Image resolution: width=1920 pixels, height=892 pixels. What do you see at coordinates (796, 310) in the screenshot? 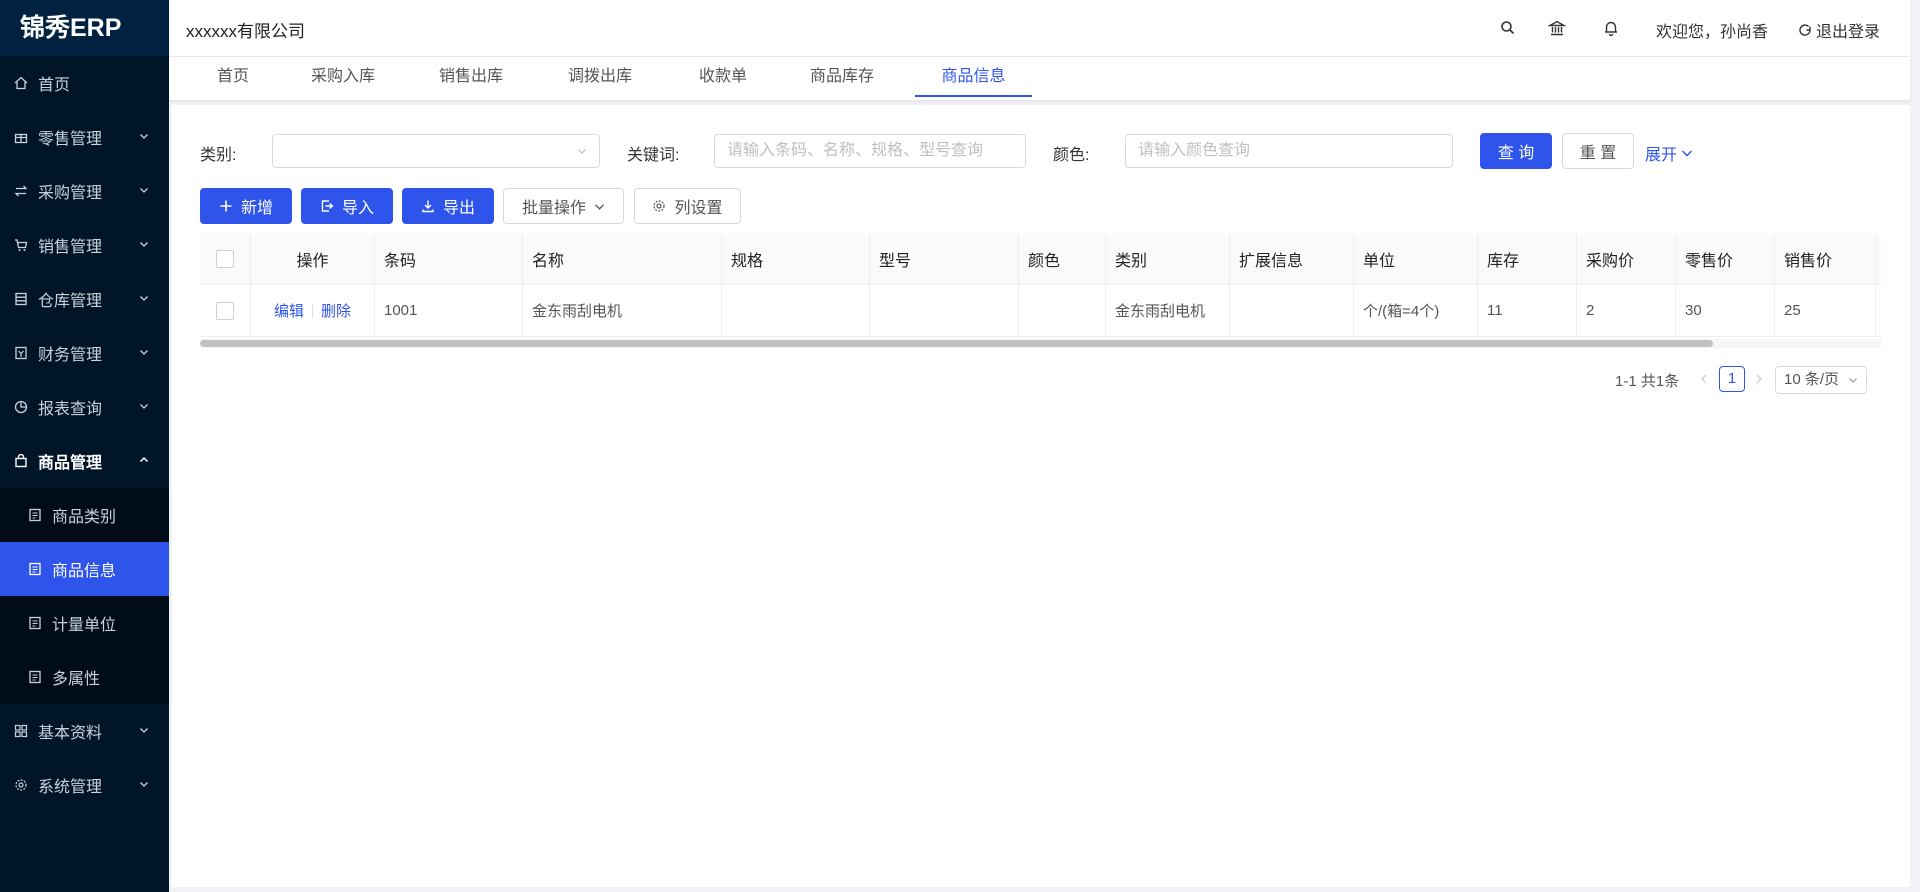
I see `cell-spec` at bounding box center [796, 310].